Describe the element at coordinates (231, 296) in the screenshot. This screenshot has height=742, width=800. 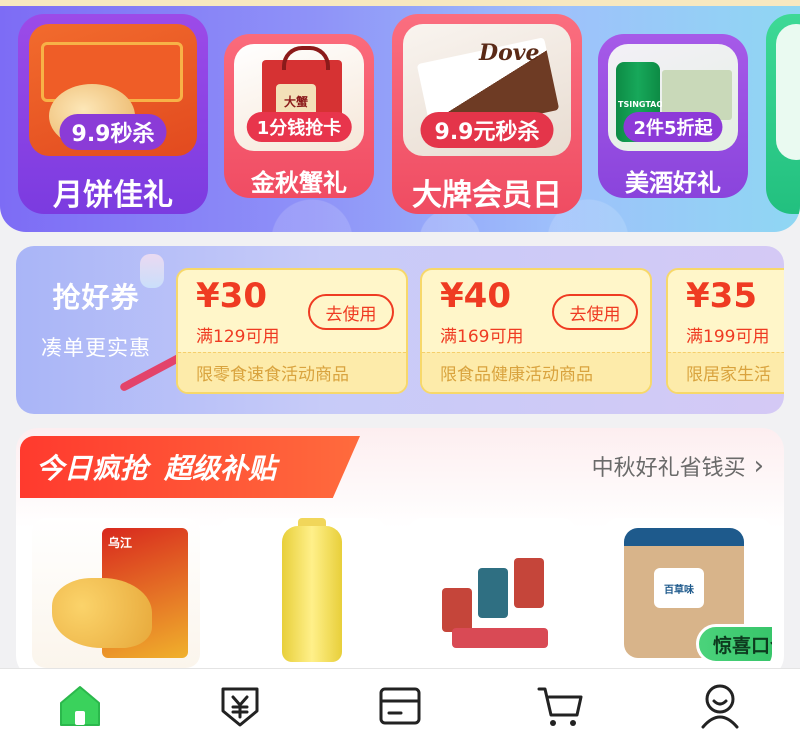
I see `coupon-amount: ¥30` at that location.